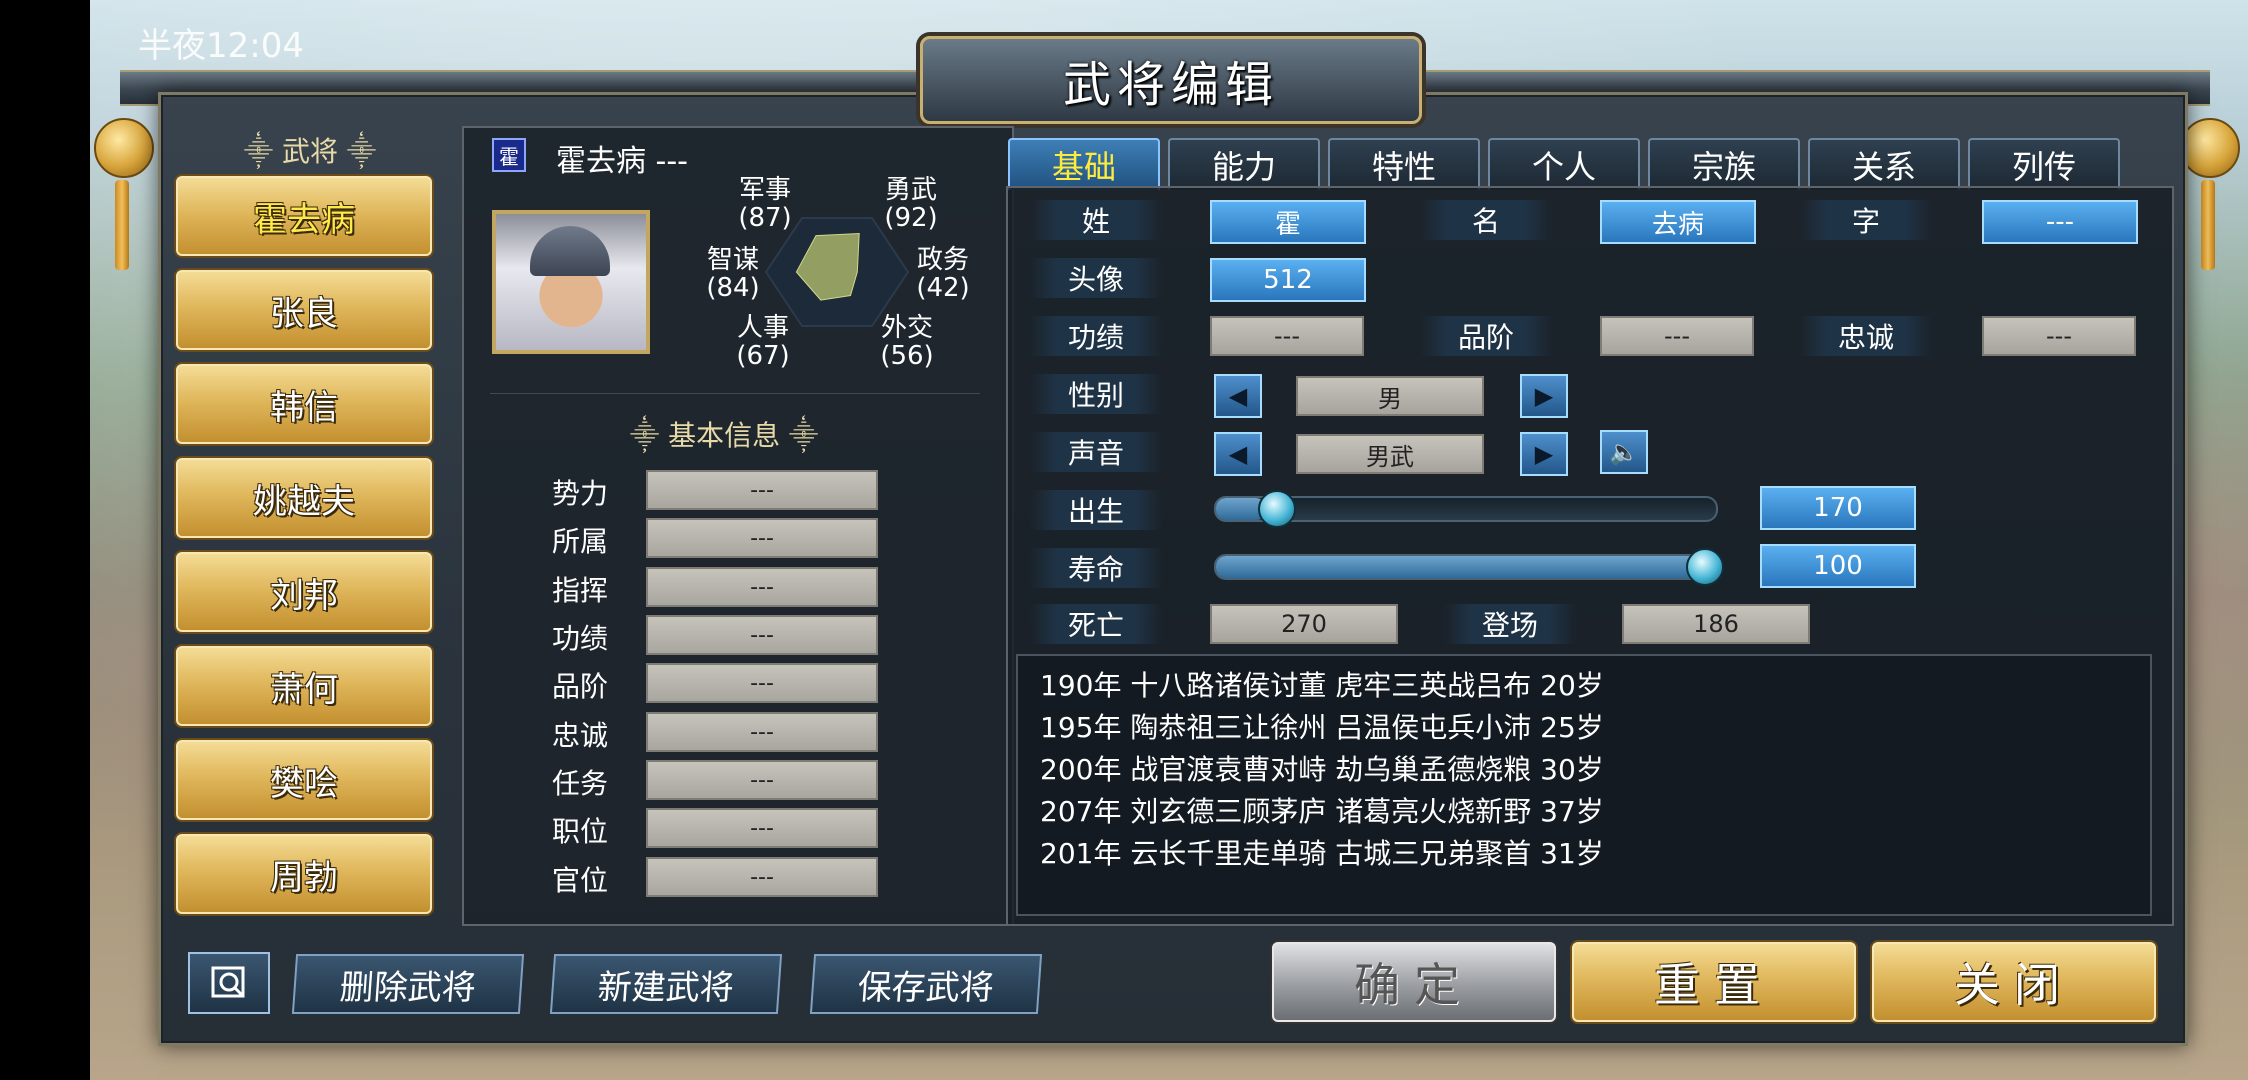  I want to click on stat-value: (92), so click(911, 218).